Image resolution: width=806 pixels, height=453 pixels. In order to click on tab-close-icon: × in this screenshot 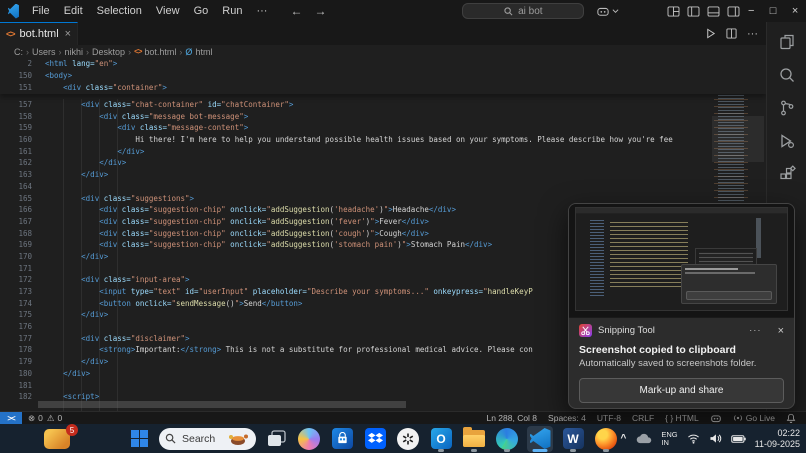, I will do `click(68, 34)`.